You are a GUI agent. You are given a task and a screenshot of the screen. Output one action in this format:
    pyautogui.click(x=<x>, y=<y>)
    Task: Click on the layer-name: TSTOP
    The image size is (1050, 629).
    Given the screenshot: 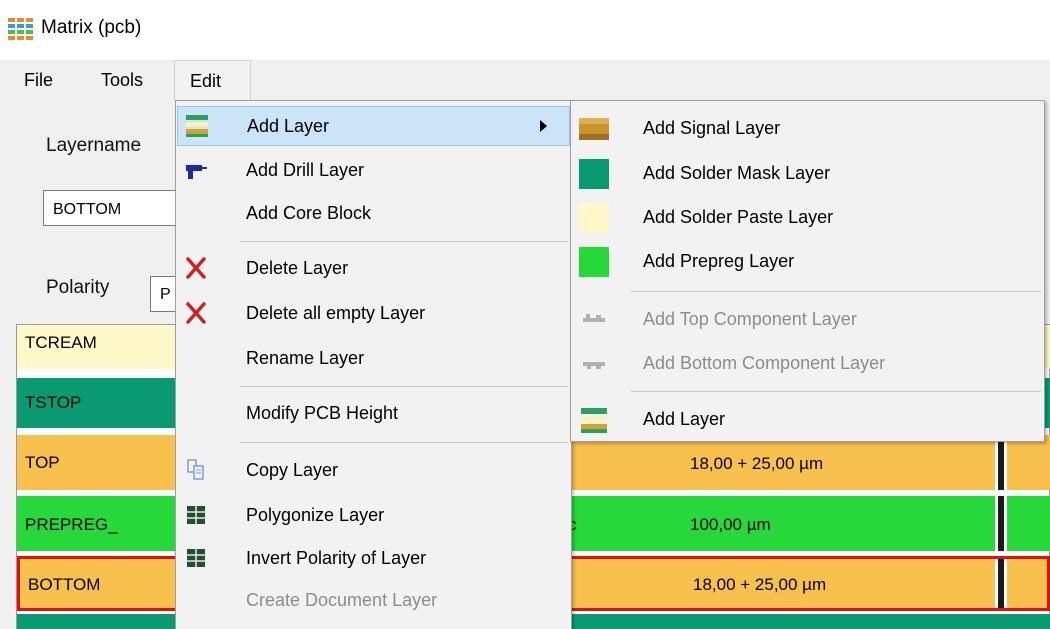 What is the action you would take?
    pyautogui.click(x=53, y=402)
    